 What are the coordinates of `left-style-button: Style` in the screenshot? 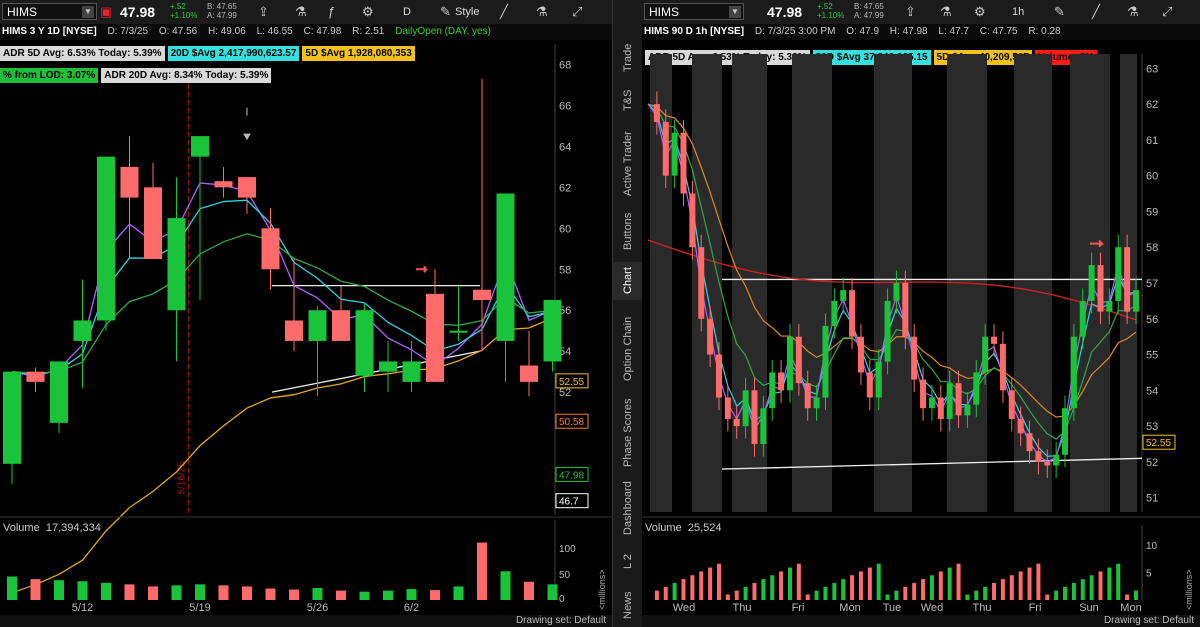 It's located at (467, 12).